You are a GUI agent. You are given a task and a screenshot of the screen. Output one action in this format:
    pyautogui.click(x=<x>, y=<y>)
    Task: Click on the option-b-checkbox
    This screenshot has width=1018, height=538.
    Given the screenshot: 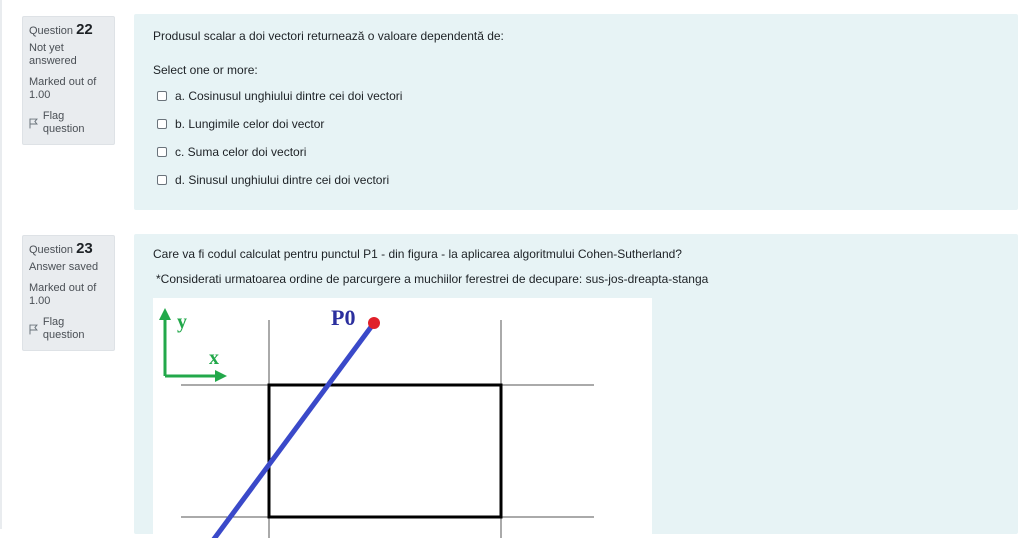 What is the action you would take?
    pyautogui.click(x=162, y=124)
    